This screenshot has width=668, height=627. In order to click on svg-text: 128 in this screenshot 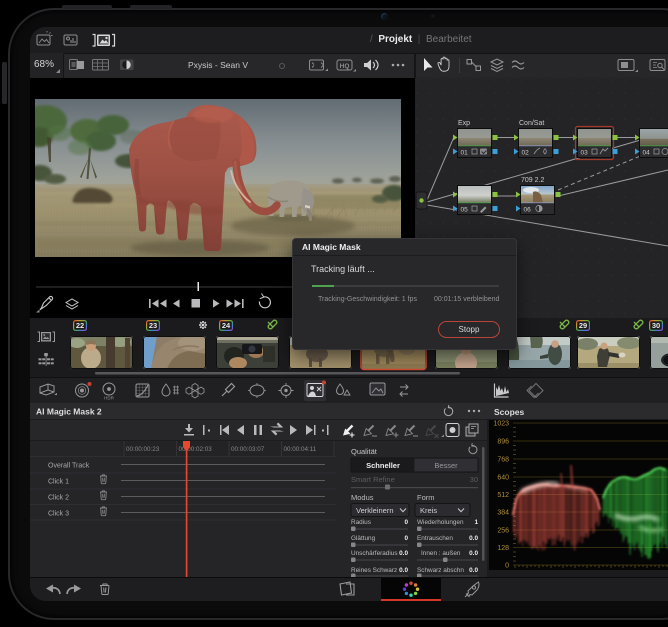, I will do `click(503, 548)`.